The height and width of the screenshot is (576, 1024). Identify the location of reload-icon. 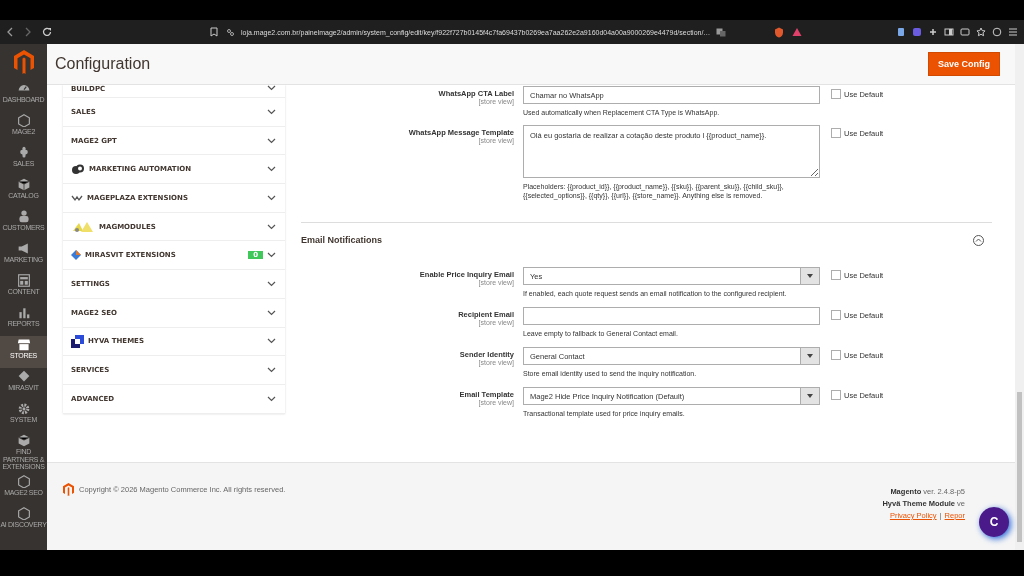
(47, 32).